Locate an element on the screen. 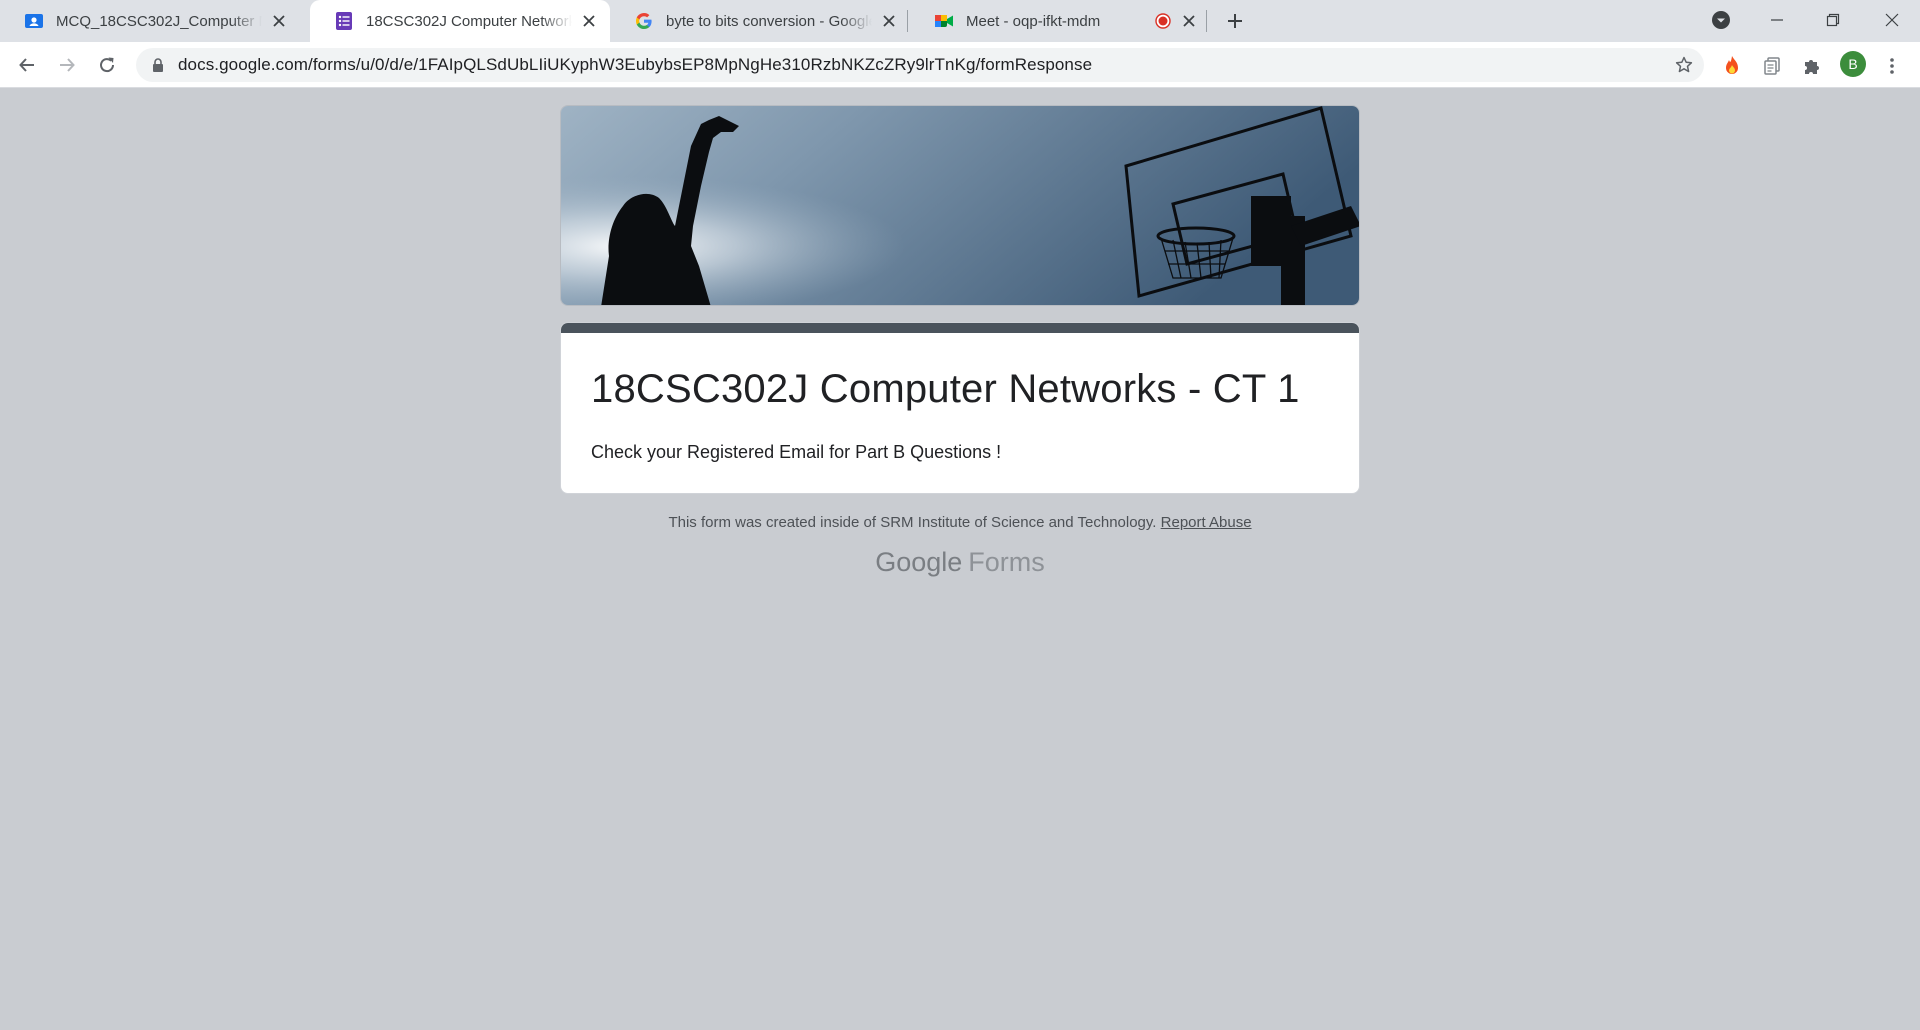  arrow-left-icon is located at coordinates (26, 65).